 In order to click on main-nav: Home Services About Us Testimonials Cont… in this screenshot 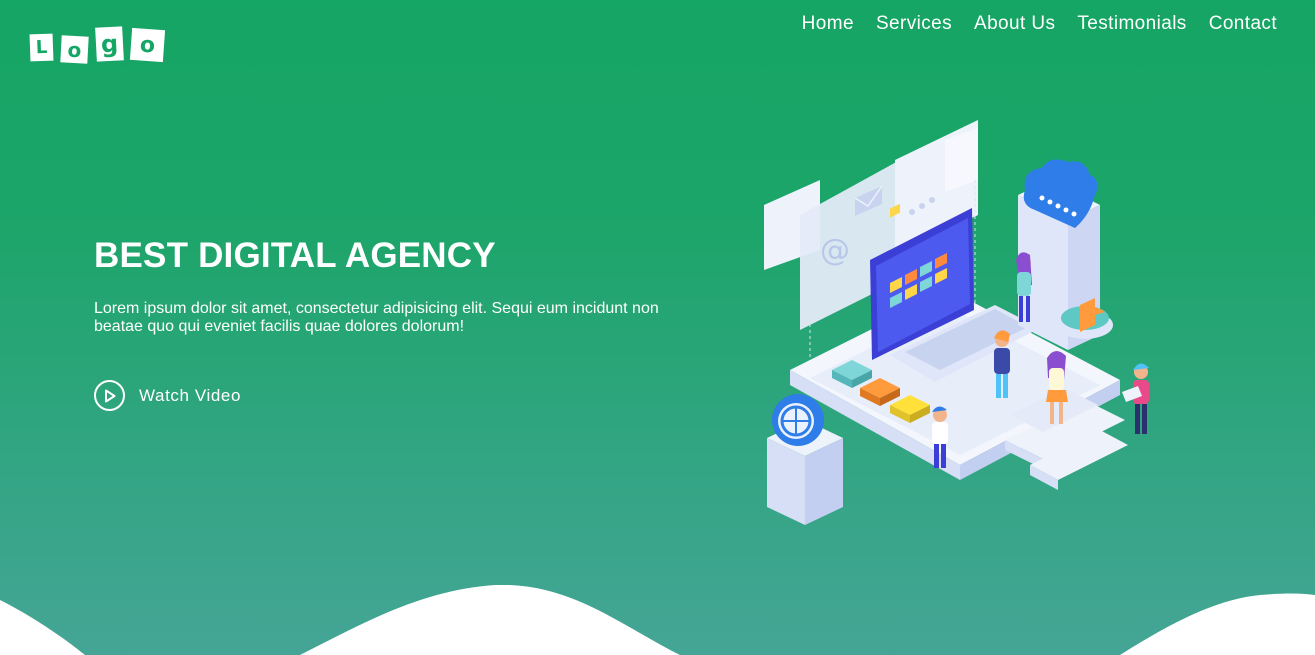, I will do `click(1034, 24)`.